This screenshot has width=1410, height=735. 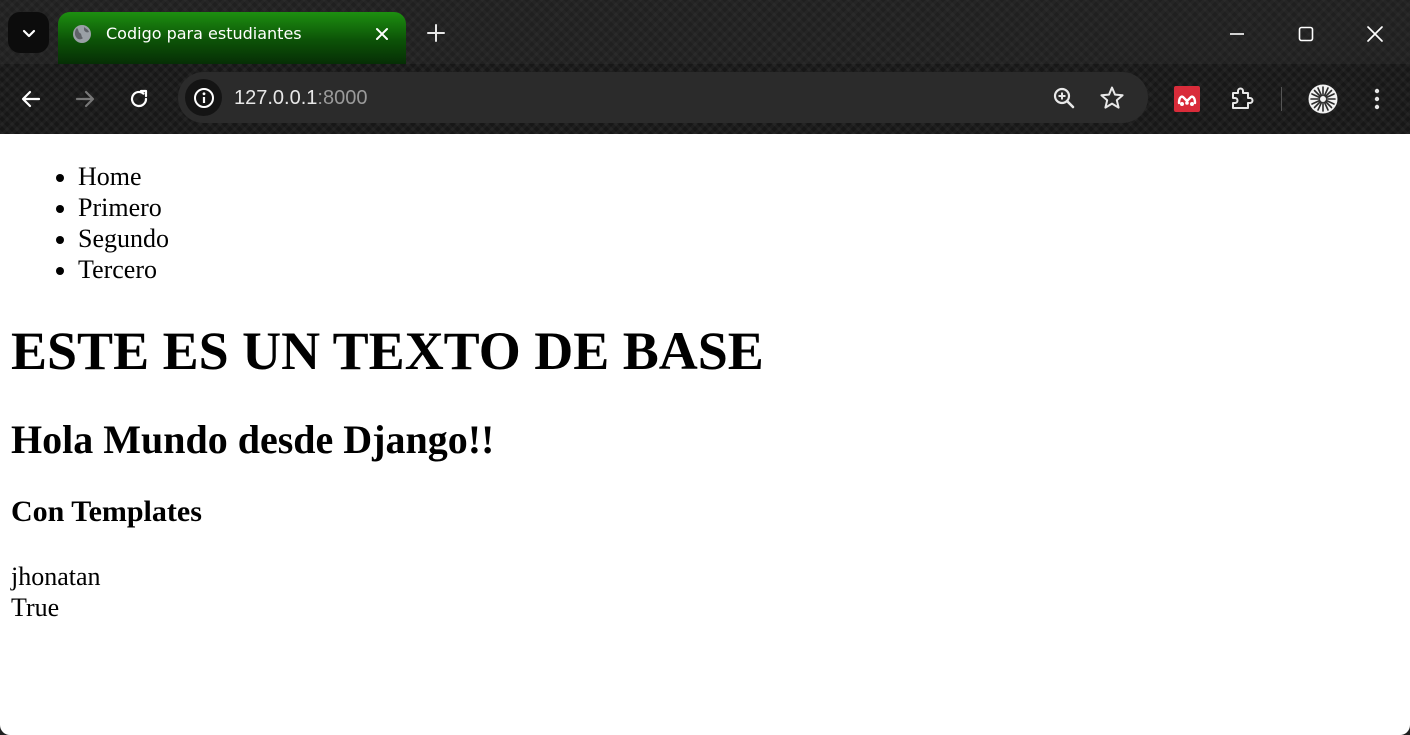 I want to click on chevron-down-icon, so click(x=29, y=33).